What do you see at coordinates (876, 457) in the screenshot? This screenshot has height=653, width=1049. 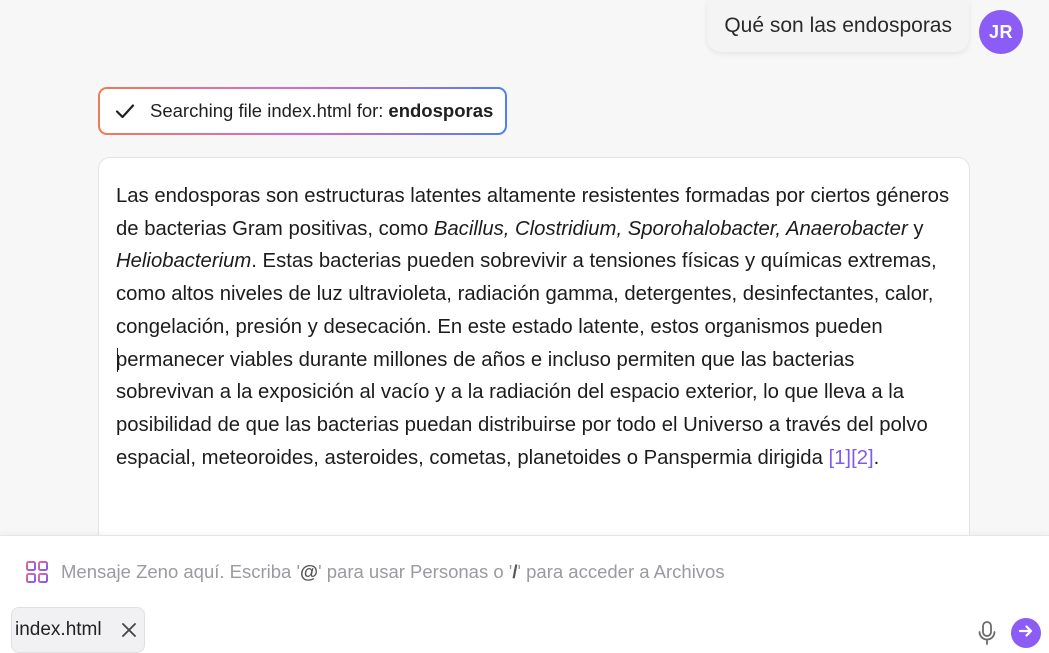 I see `answer-text-4: .` at bounding box center [876, 457].